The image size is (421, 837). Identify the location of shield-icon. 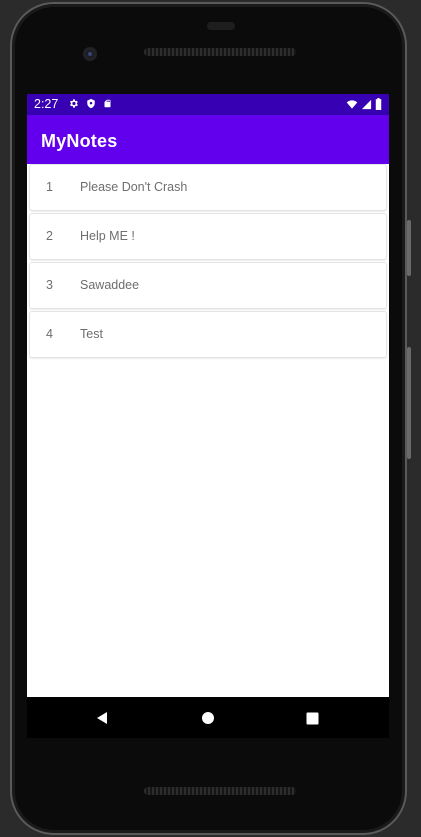
(91, 103).